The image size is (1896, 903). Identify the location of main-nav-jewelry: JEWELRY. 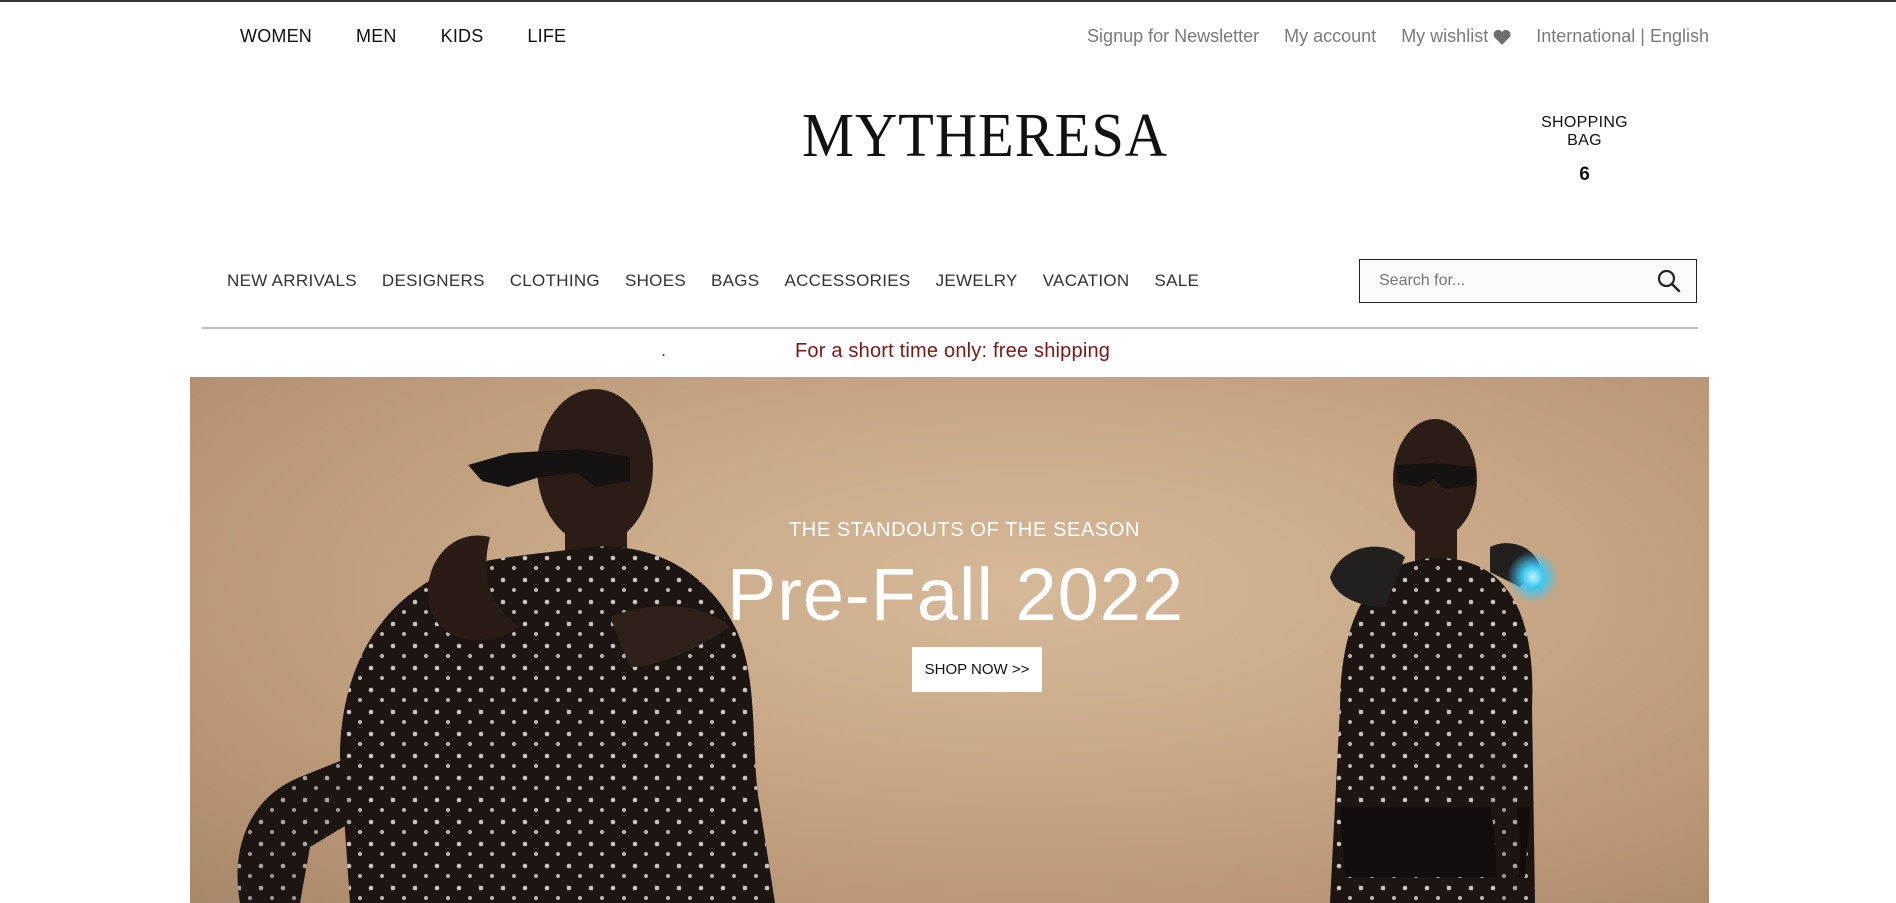
(977, 281).